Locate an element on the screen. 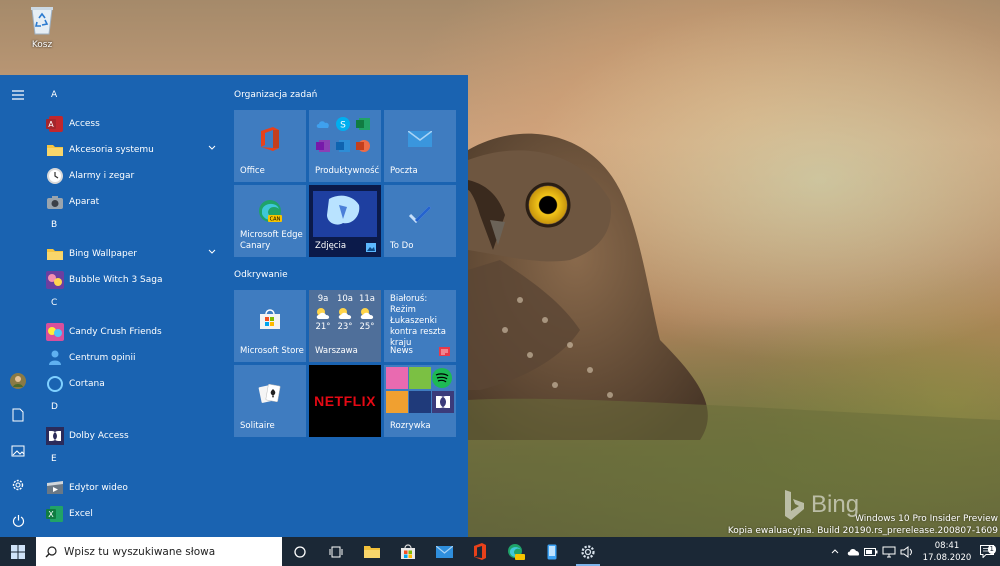 This screenshot has height=566, width=1000. network-tray-button is located at coordinates (889, 552).